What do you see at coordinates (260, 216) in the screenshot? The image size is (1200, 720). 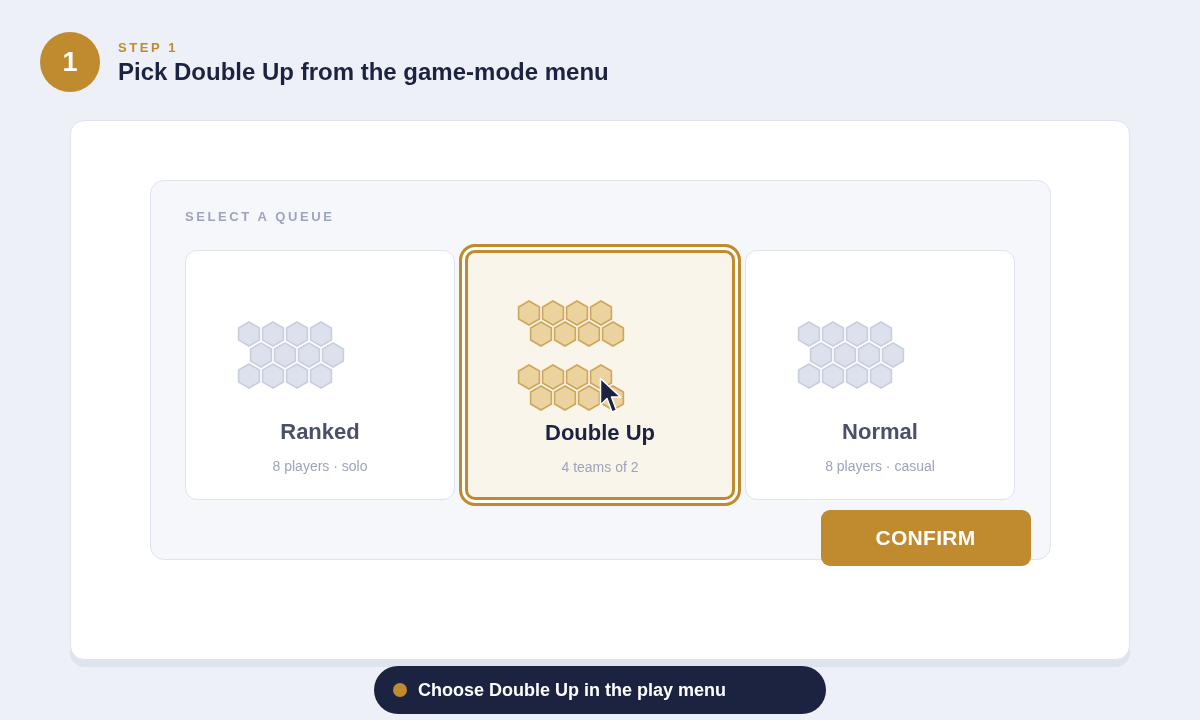 I see `section-heading: SELECT A QUEUE` at bounding box center [260, 216].